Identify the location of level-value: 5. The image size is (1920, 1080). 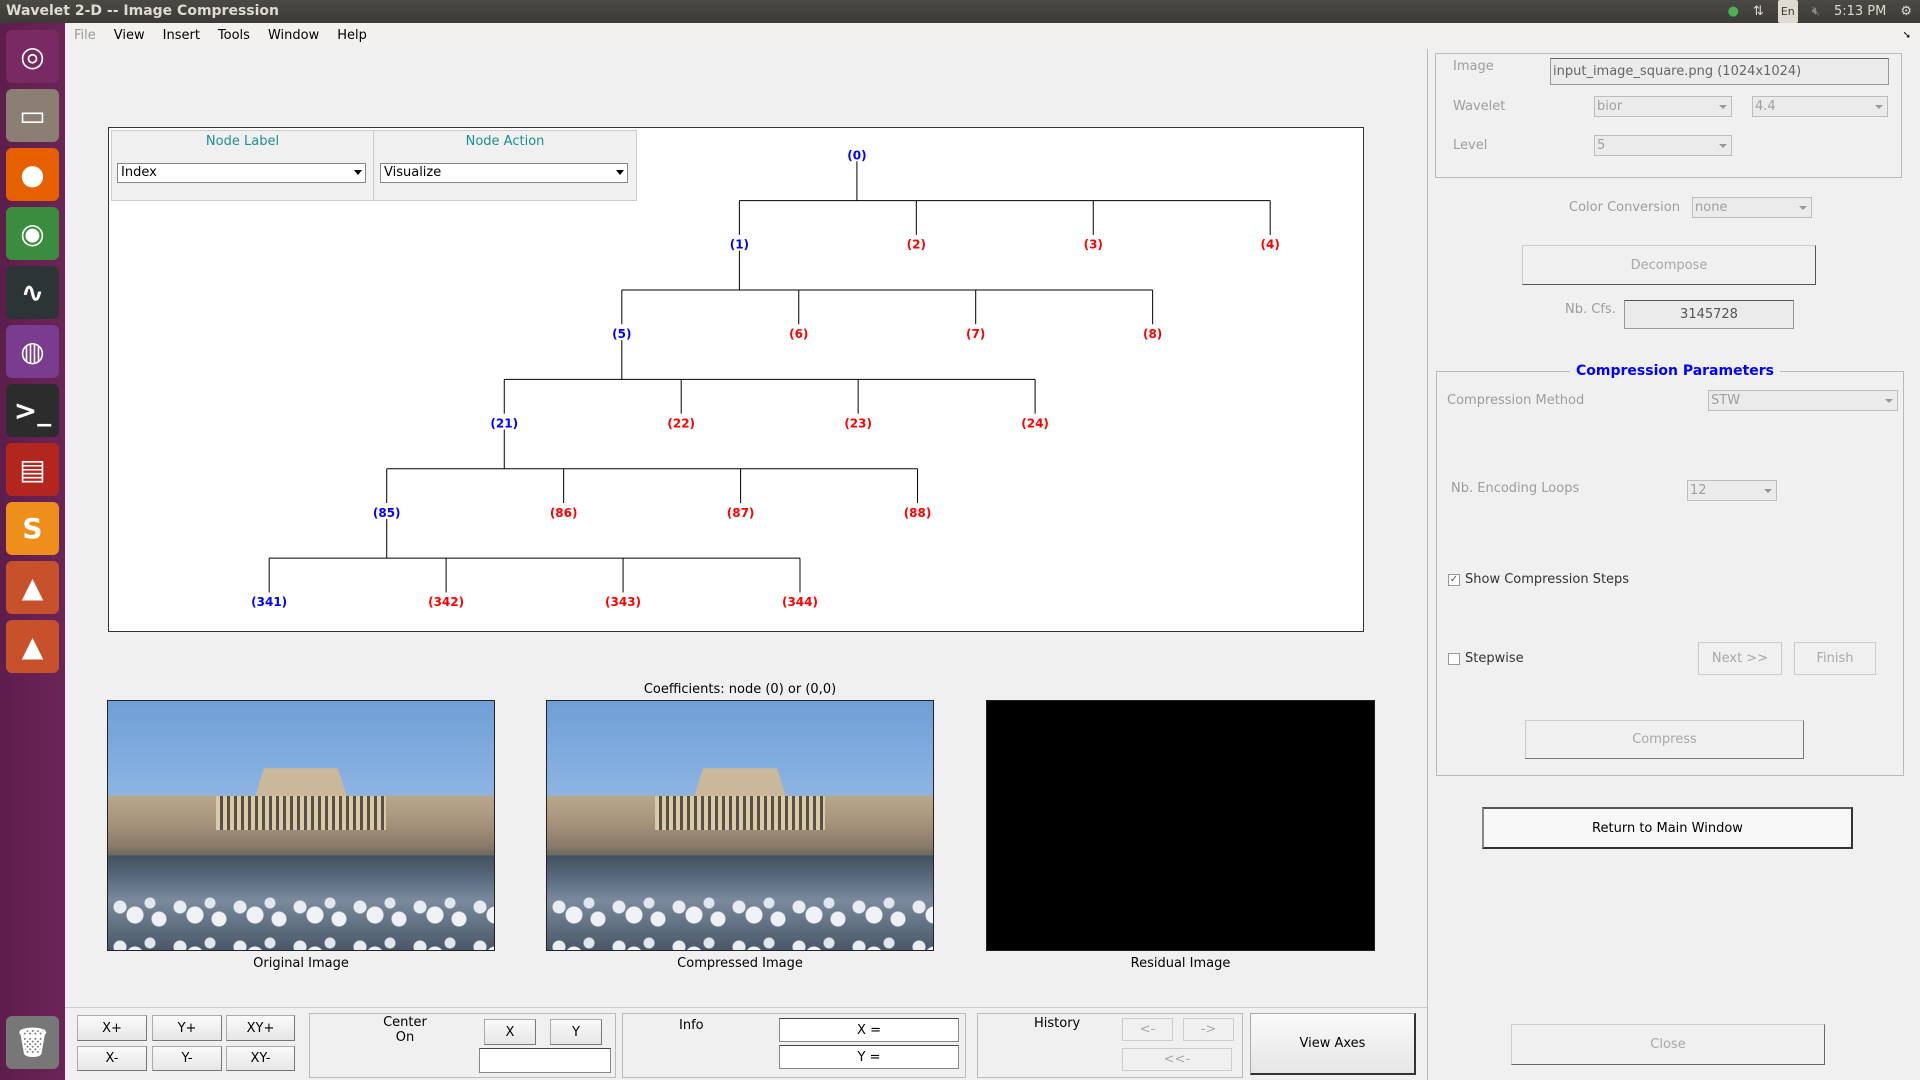
(1601, 145).